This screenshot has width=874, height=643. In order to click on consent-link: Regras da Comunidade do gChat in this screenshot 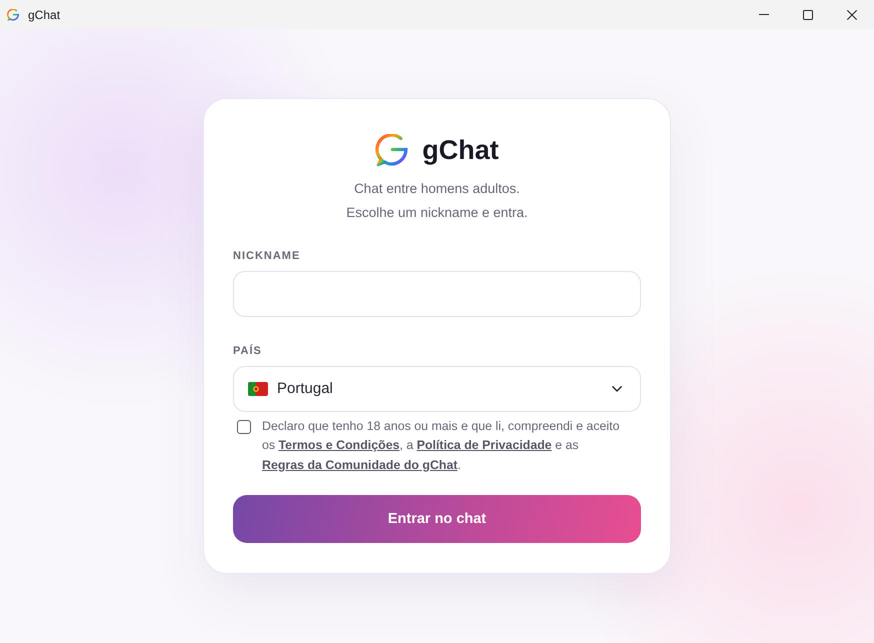, I will do `click(360, 465)`.